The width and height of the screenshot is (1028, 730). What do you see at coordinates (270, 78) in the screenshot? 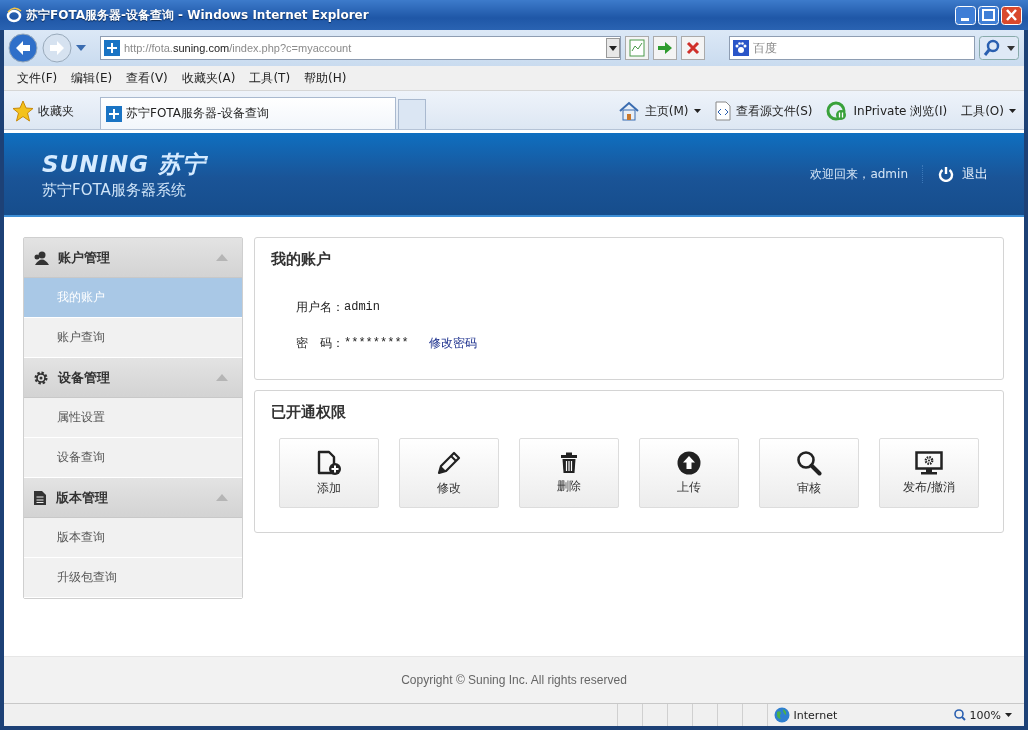
I see `menu-item: 工具(T)` at bounding box center [270, 78].